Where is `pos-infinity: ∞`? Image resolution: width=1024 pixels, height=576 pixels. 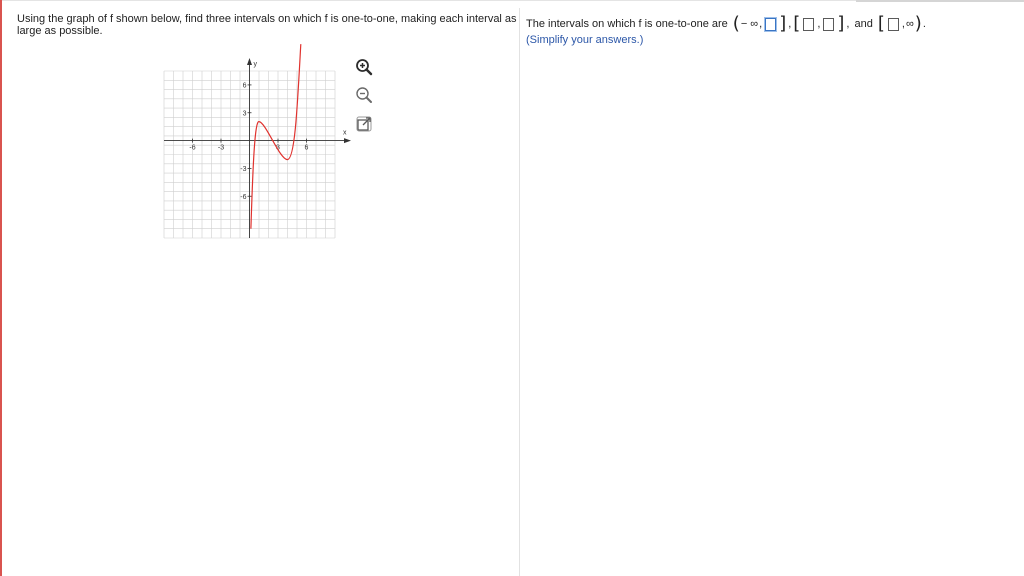
pos-infinity: ∞ is located at coordinates (909, 24).